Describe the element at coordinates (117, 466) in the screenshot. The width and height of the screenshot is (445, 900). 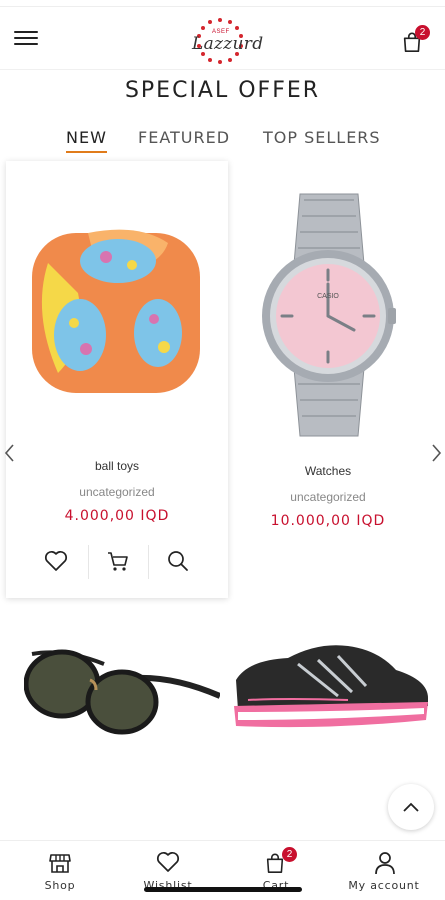
I see `product-name: ball toys` at that location.